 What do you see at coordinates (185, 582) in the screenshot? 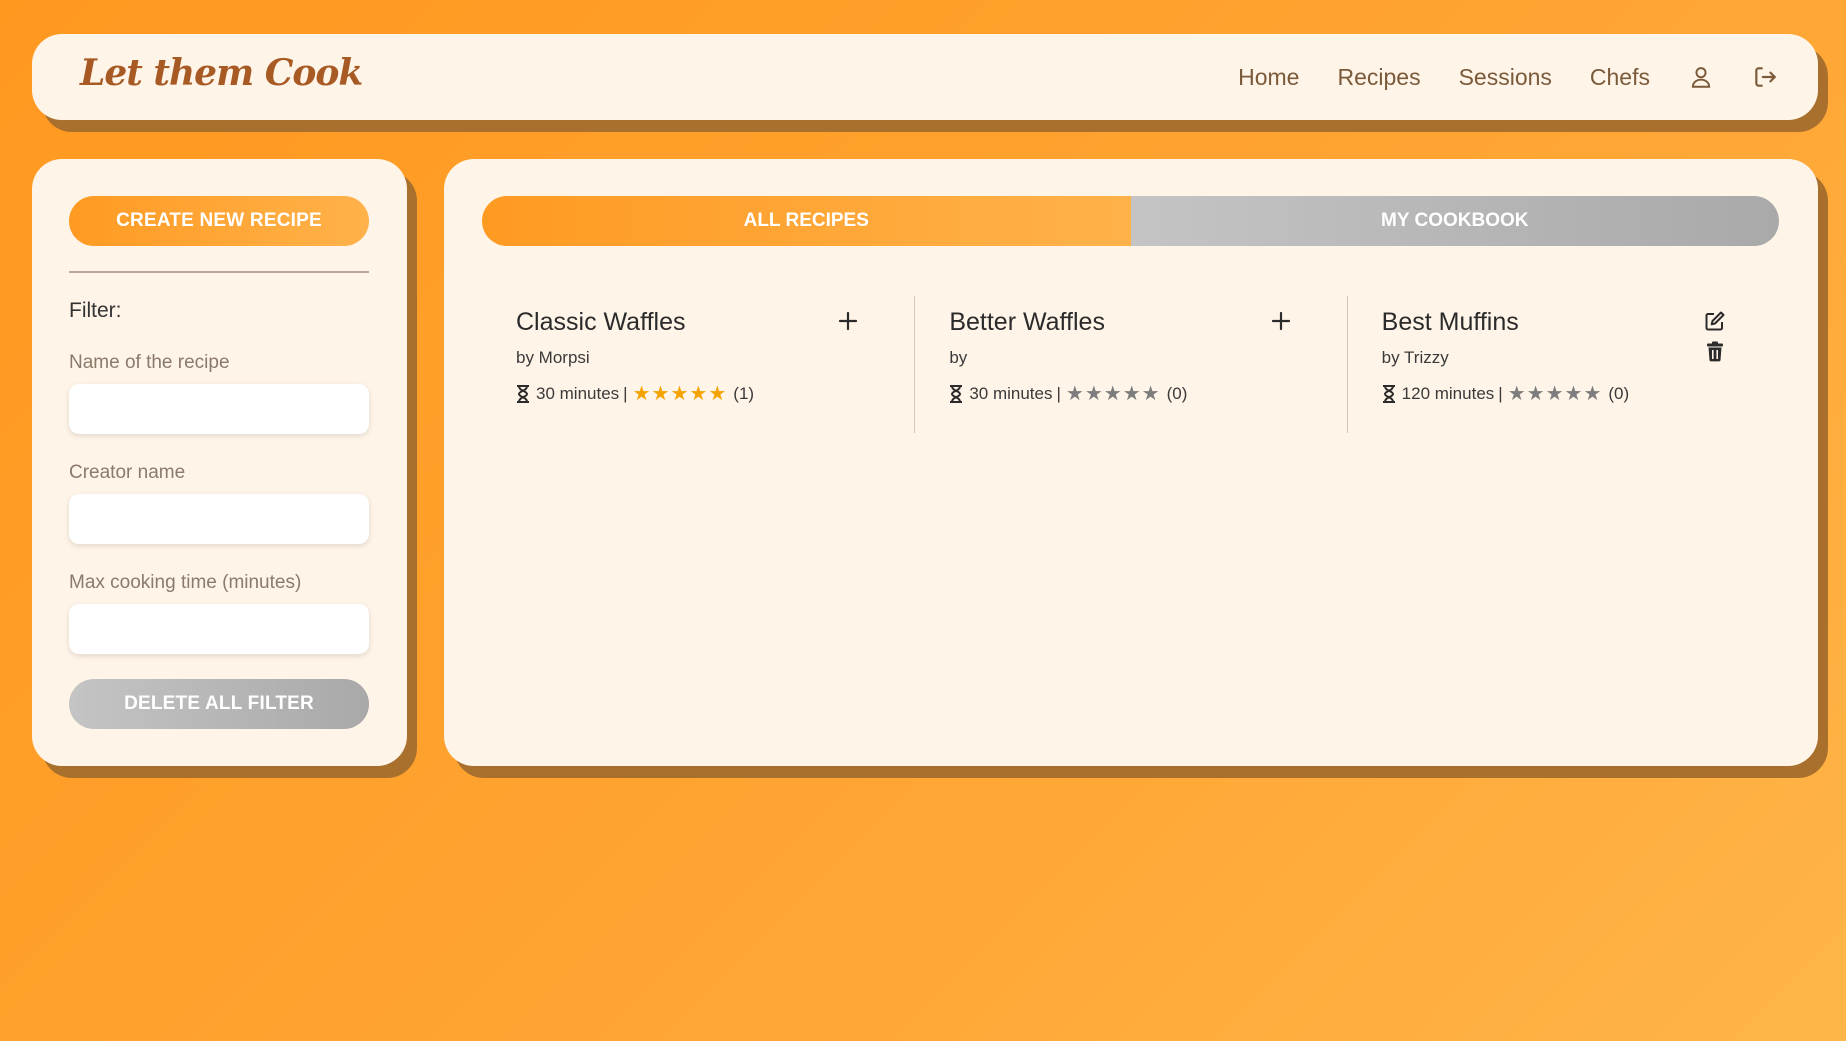
I see `max-time-label: Max cooking time (minutes)` at bounding box center [185, 582].